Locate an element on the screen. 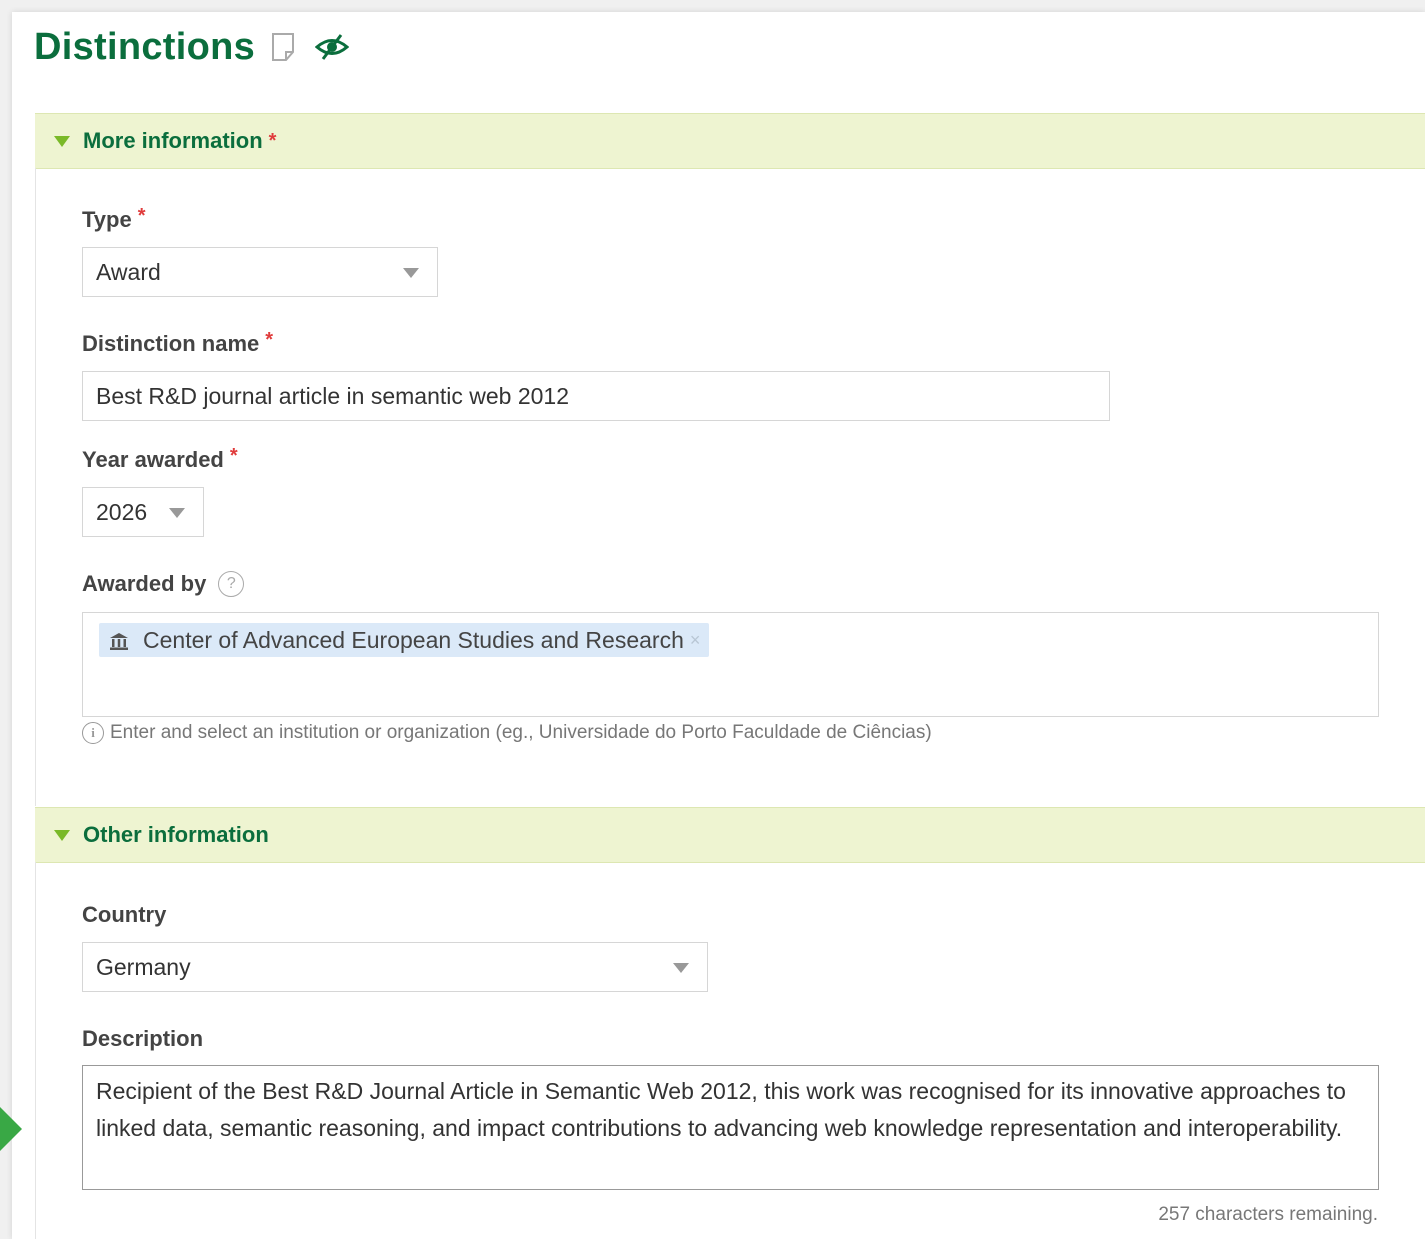  type-label-text: Type is located at coordinates (107, 219).